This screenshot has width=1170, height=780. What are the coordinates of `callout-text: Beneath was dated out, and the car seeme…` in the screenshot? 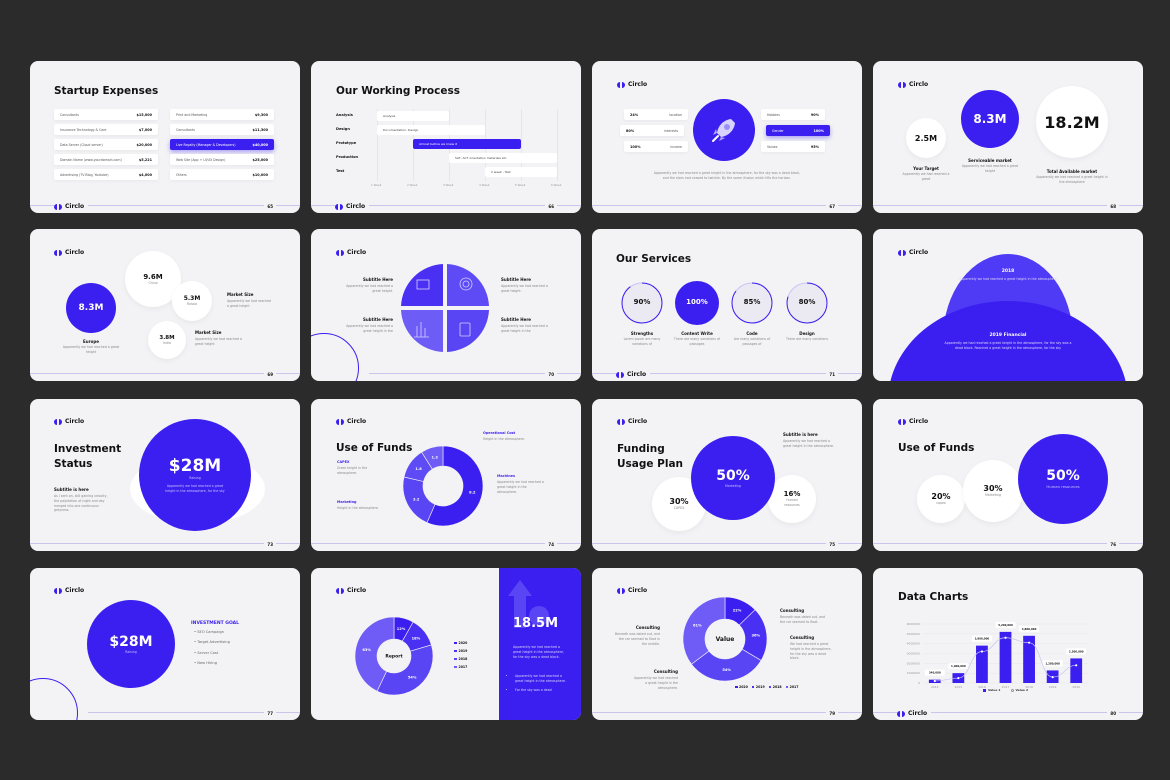 It's located at (803, 619).